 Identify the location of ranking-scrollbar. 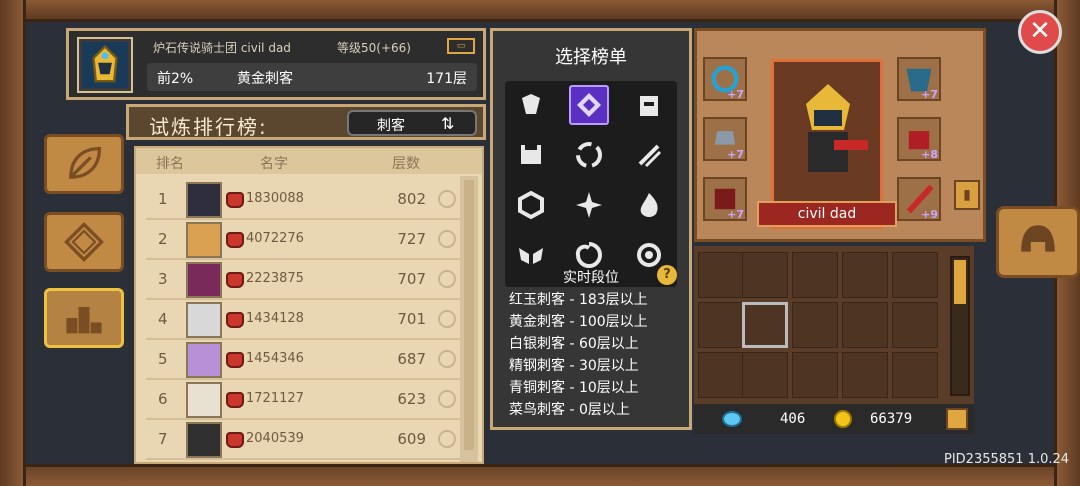
(469, 319).